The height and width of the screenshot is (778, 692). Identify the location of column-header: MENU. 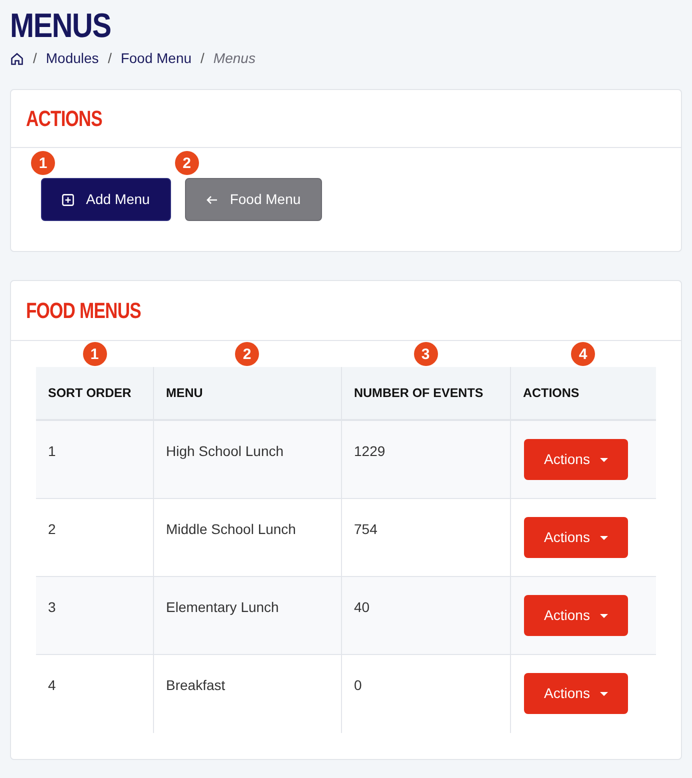
(247, 393).